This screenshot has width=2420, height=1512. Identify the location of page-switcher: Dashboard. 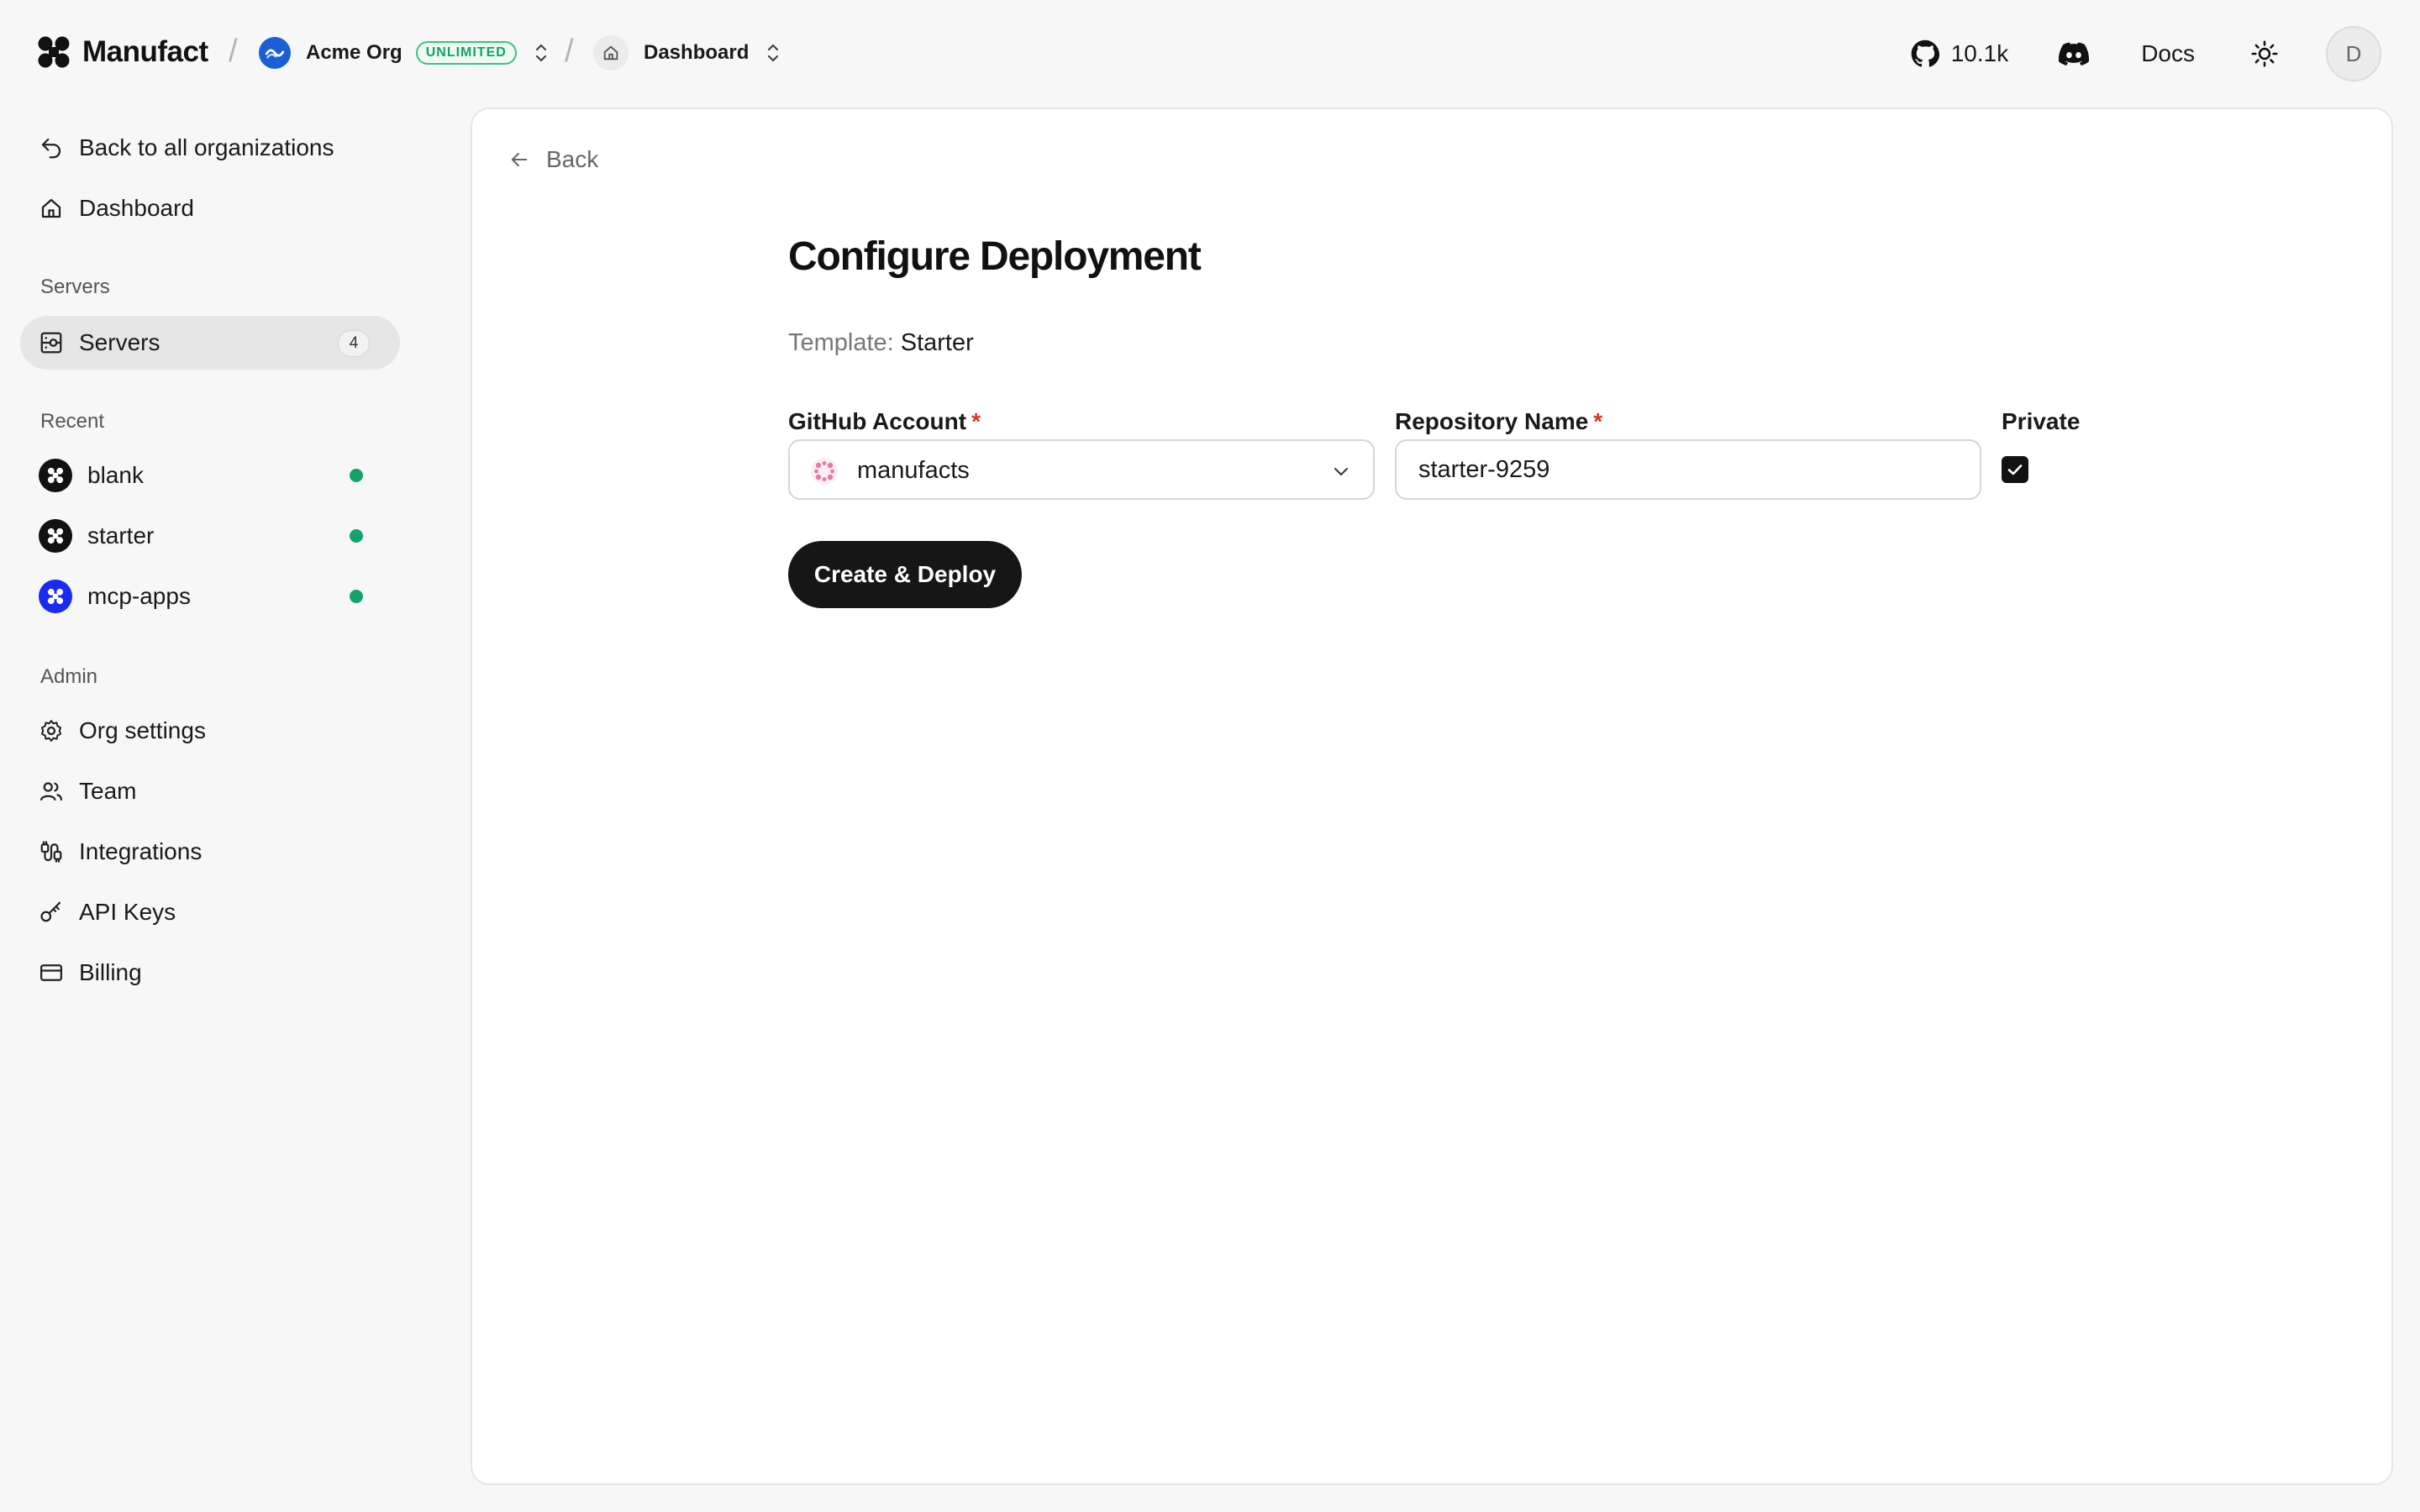
(688, 53).